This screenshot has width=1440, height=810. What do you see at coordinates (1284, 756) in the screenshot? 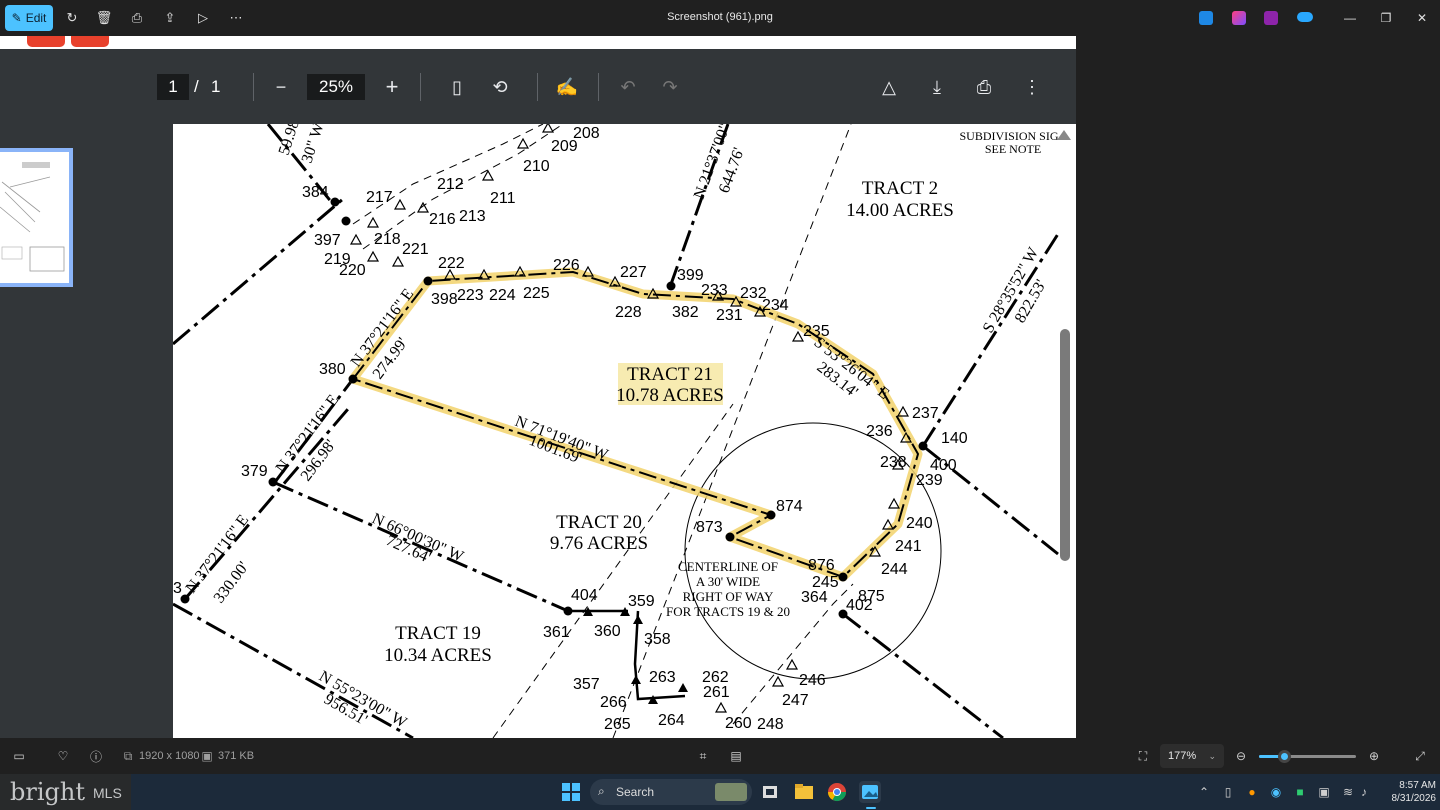
I see `zoom-slider-thumb` at bounding box center [1284, 756].